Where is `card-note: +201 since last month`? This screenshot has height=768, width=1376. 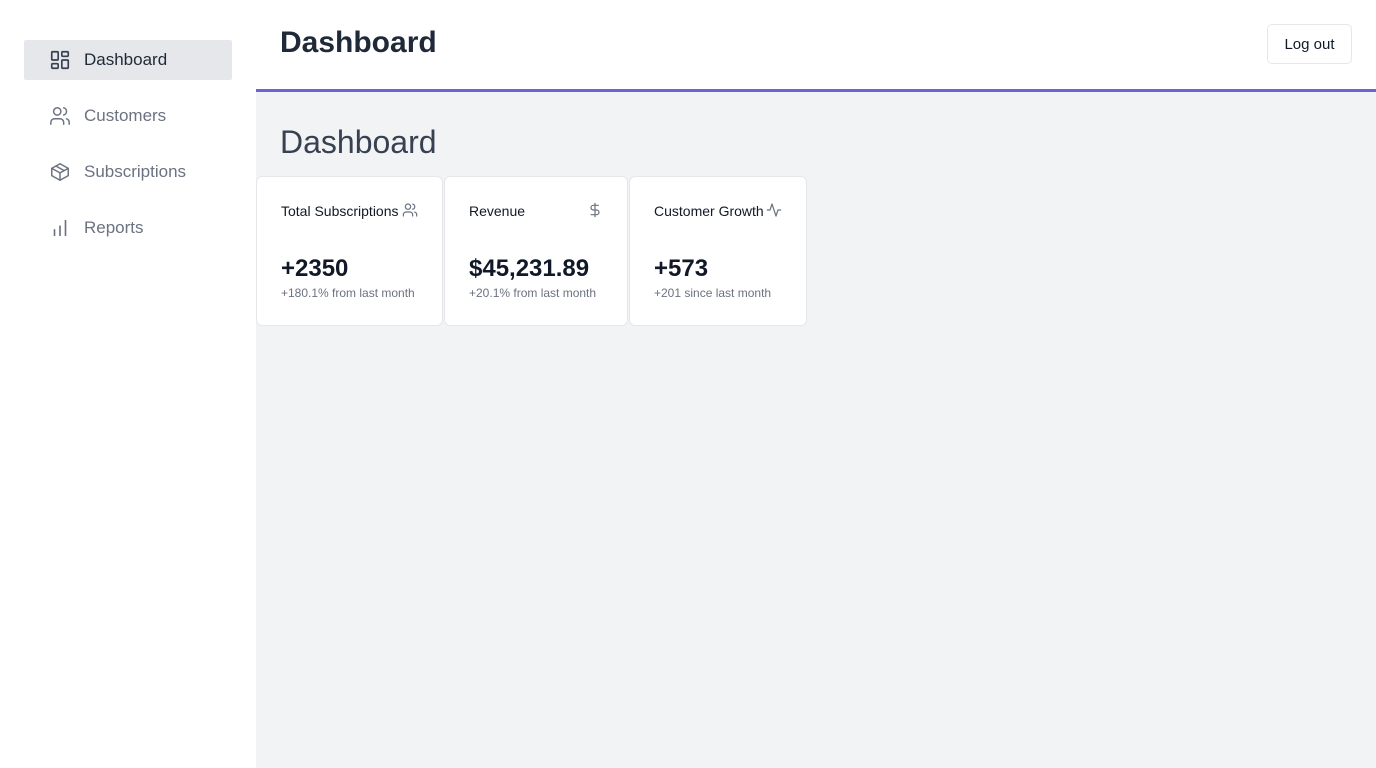 card-note: +201 since last month is located at coordinates (713, 293).